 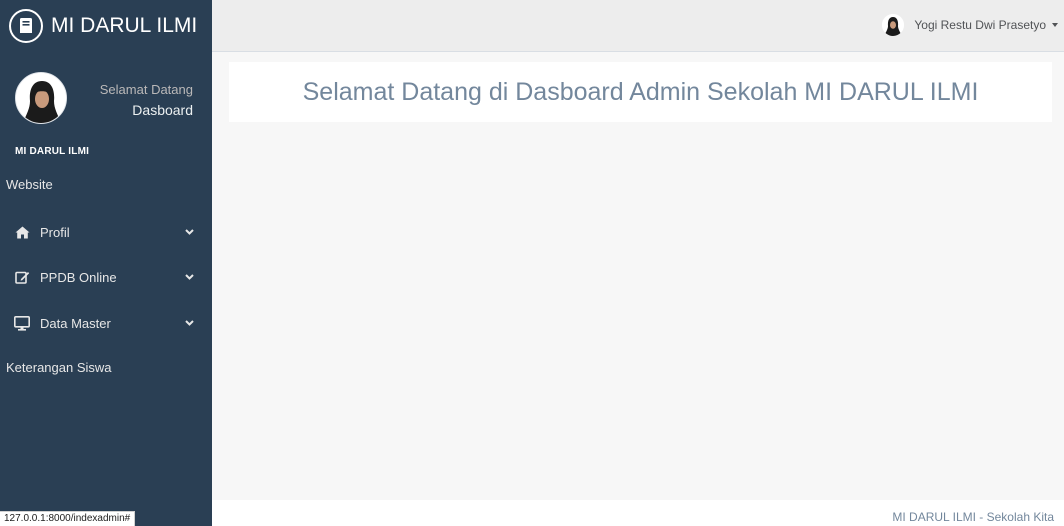 What do you see at coordinates (146, 89) in the screenshot?
I see `welcome-text: Selamat Datang` at bounding box center [146, 89].